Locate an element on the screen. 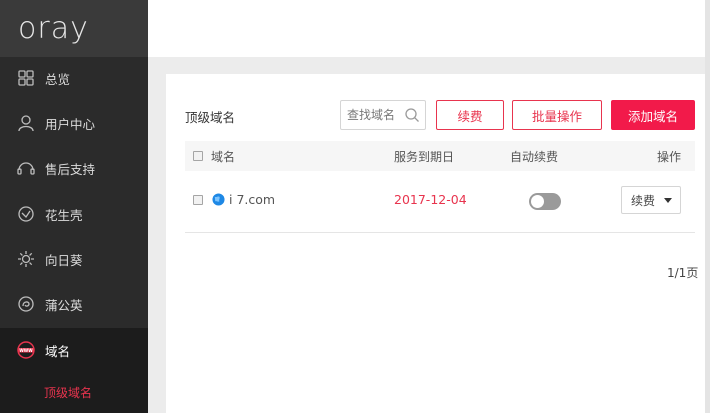 The image size is (710, 413). www-icon: WWW is located at coordinates (26, 350).